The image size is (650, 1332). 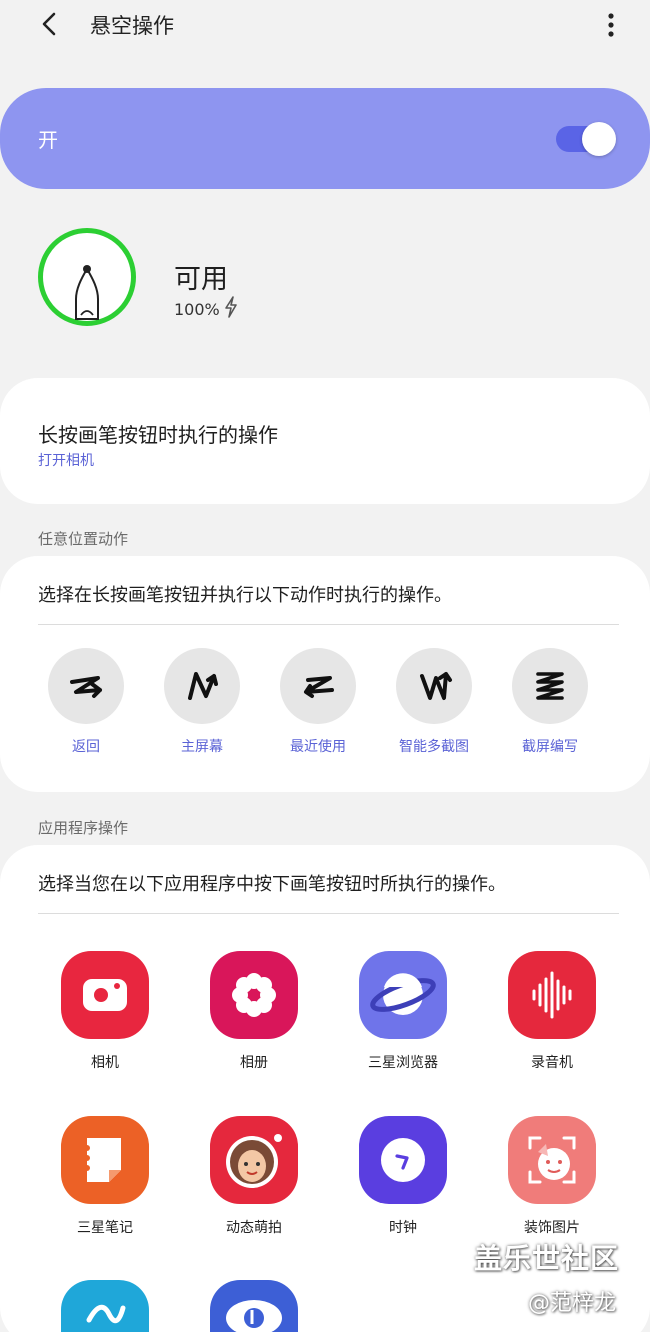 What do you see at coordinates (254, 1063) in the screenshot?
I see `app-label: 相册` at bounding box center [254, 1063].